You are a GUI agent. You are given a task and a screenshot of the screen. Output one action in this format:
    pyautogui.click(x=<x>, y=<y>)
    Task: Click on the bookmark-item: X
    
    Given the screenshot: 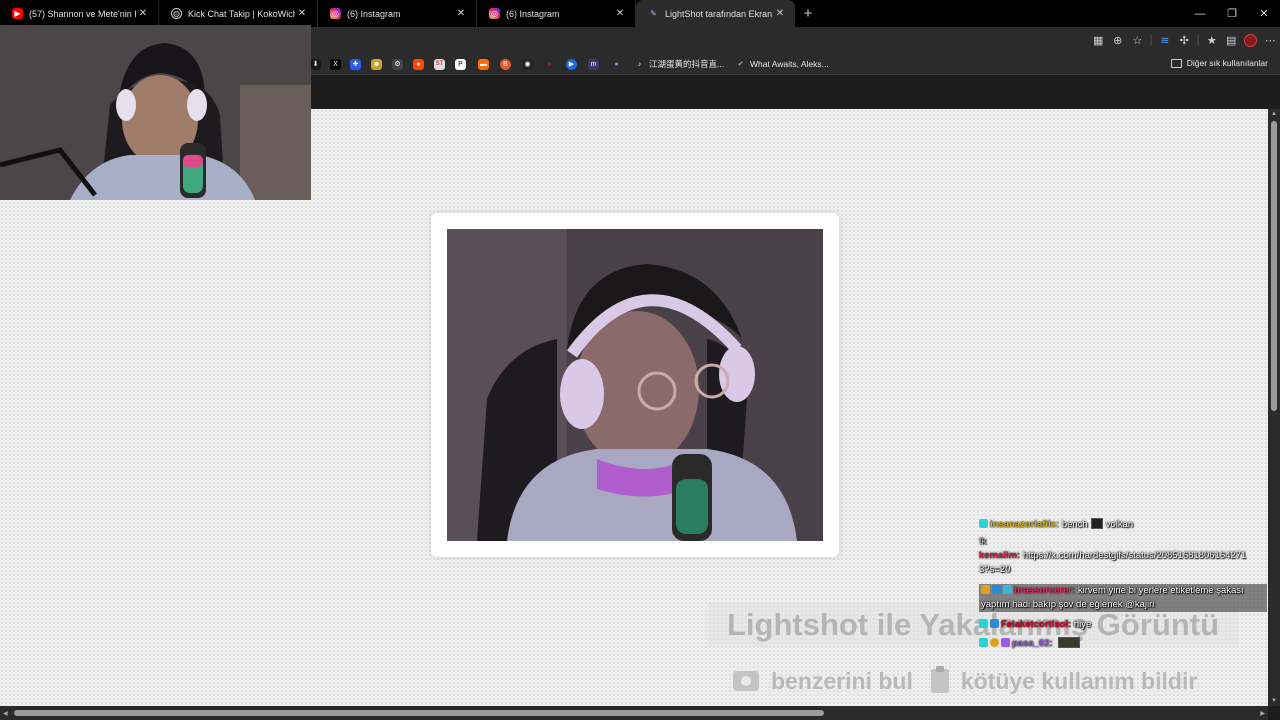 What is the action you would take?
    pyautogui.click(x=335, y=64)
    